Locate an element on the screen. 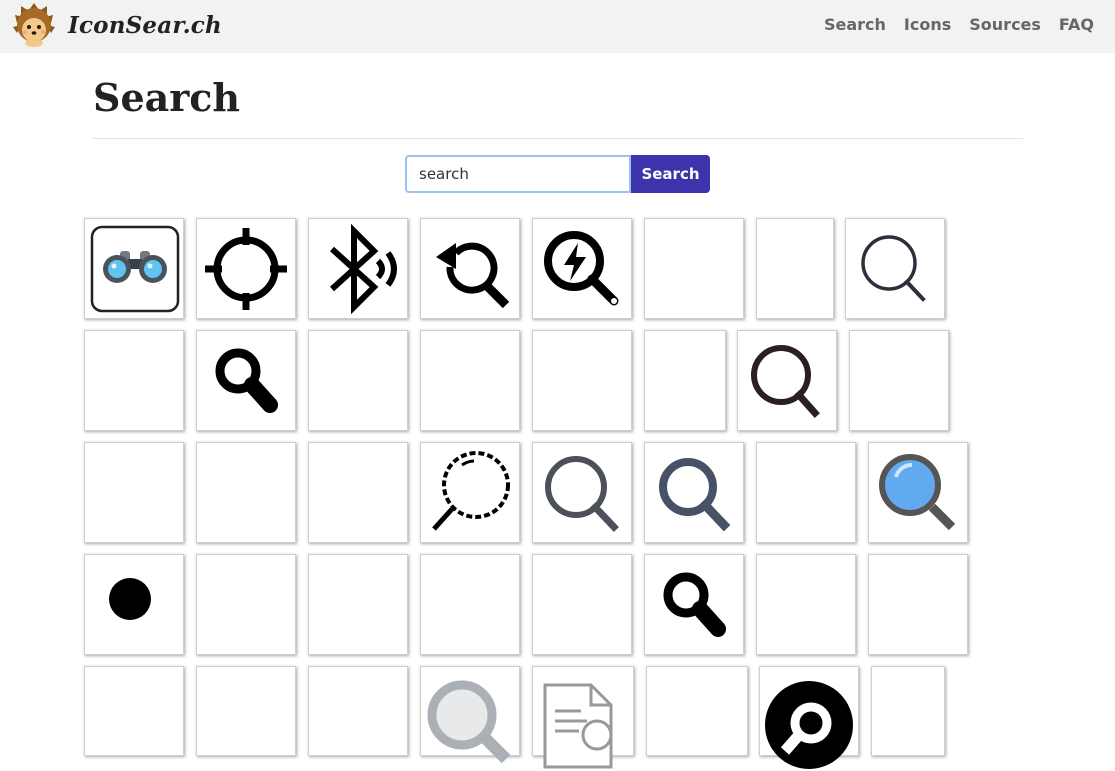 This screenshot has height=771, width=1115. search-lightning-icon is located at coordinates (581, 267).